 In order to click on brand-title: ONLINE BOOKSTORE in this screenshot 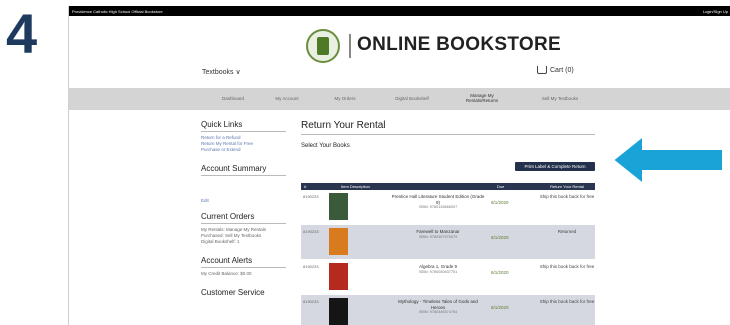, I will do `click(459, 44)`.